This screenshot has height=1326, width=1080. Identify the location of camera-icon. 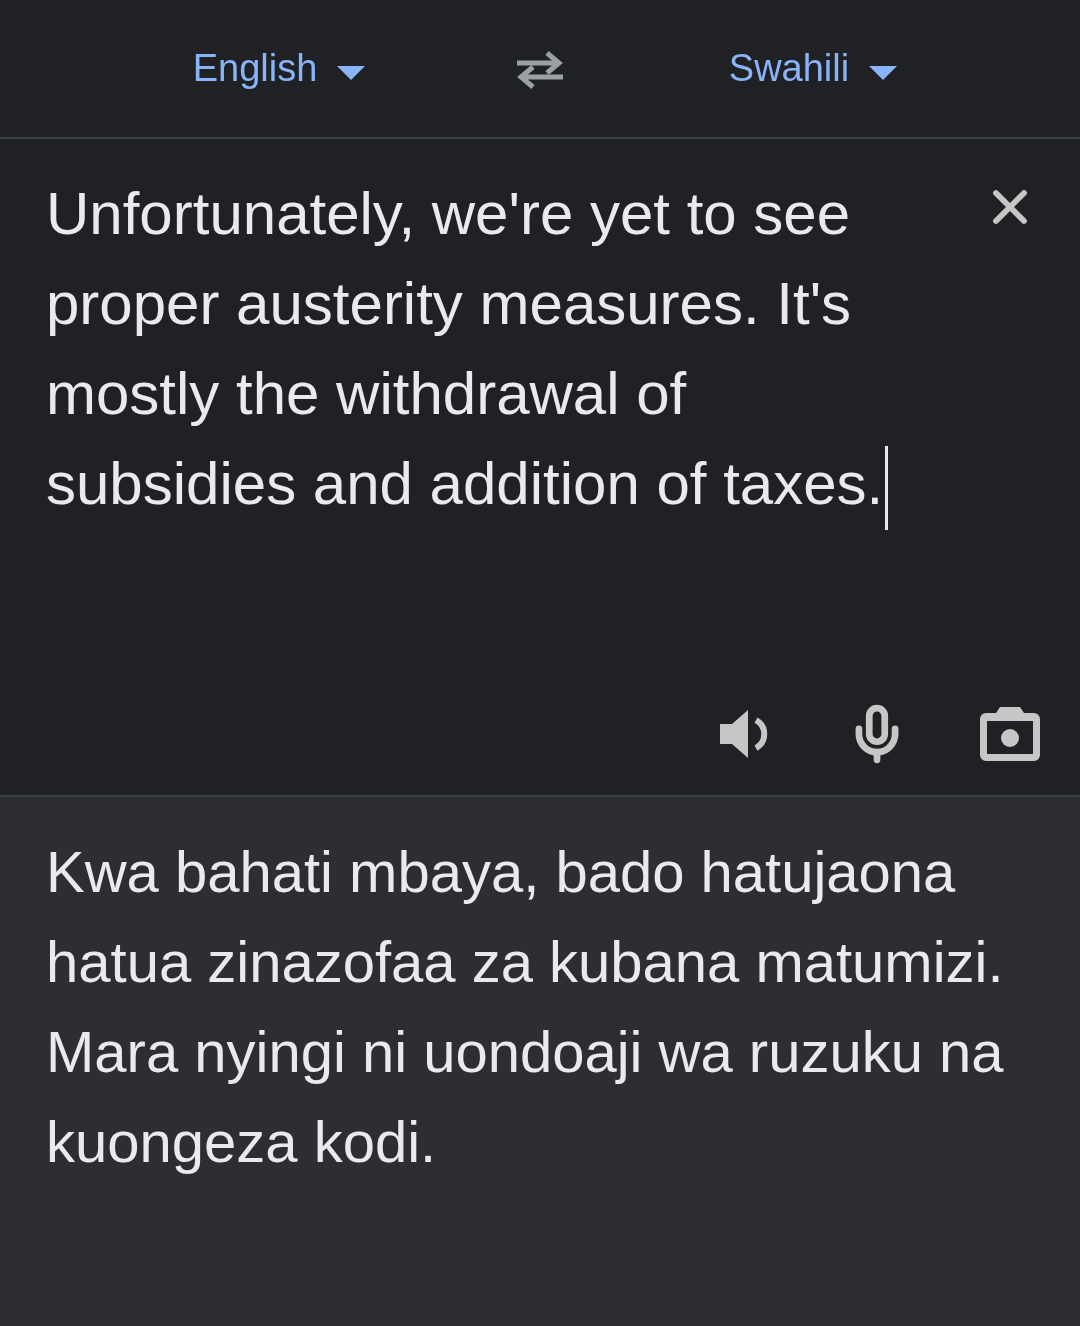
(1010, 734).